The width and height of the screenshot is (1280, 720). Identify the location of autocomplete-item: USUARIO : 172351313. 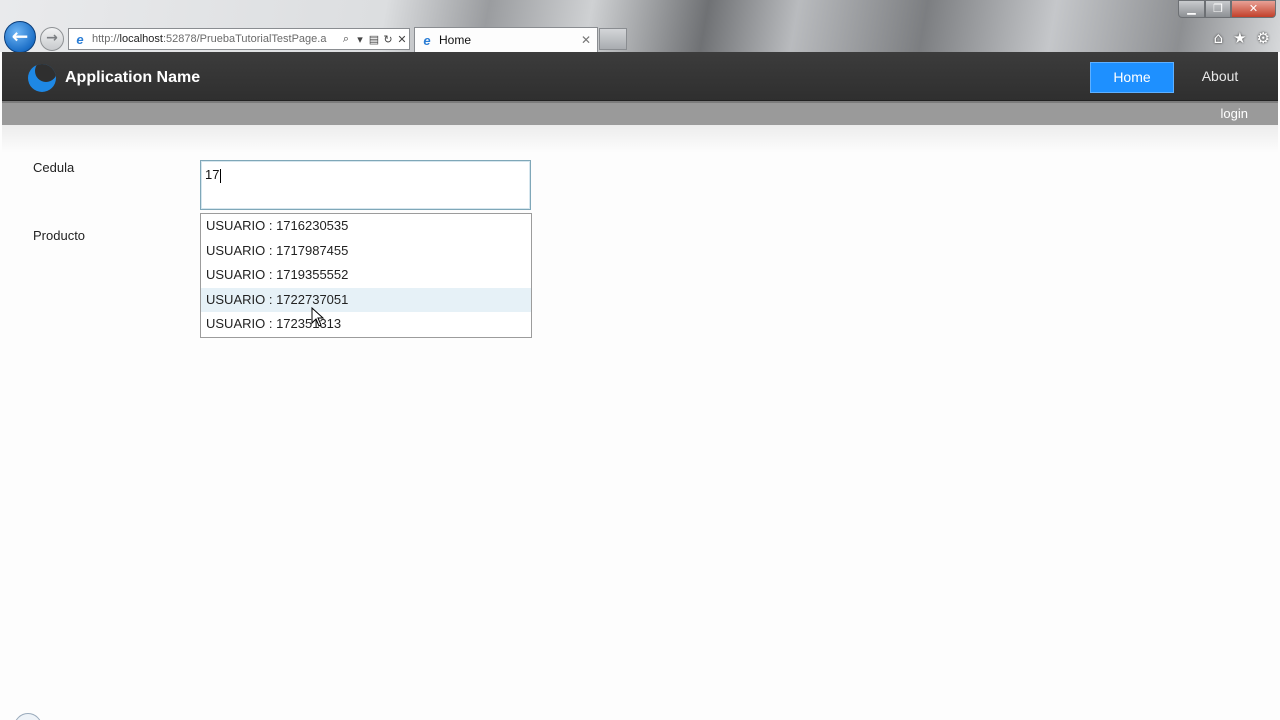
(366, 324).